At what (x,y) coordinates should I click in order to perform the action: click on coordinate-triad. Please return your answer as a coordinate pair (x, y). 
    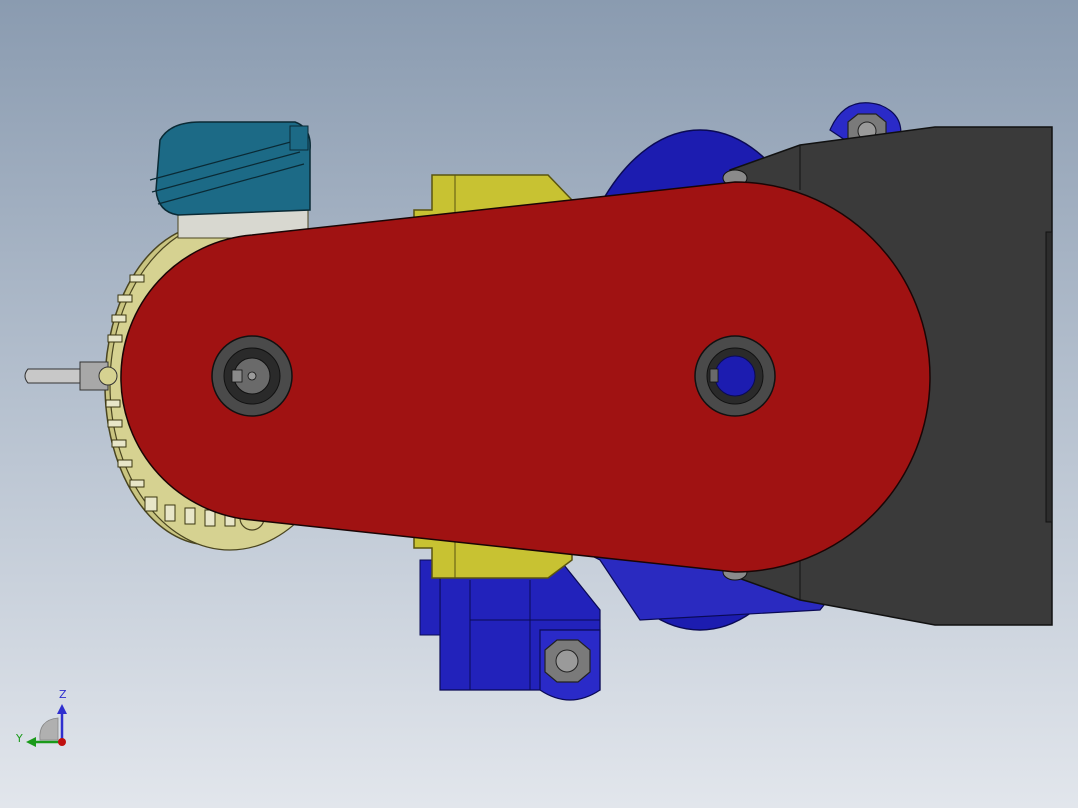
    Looking at the image, I should click on (46, 725).